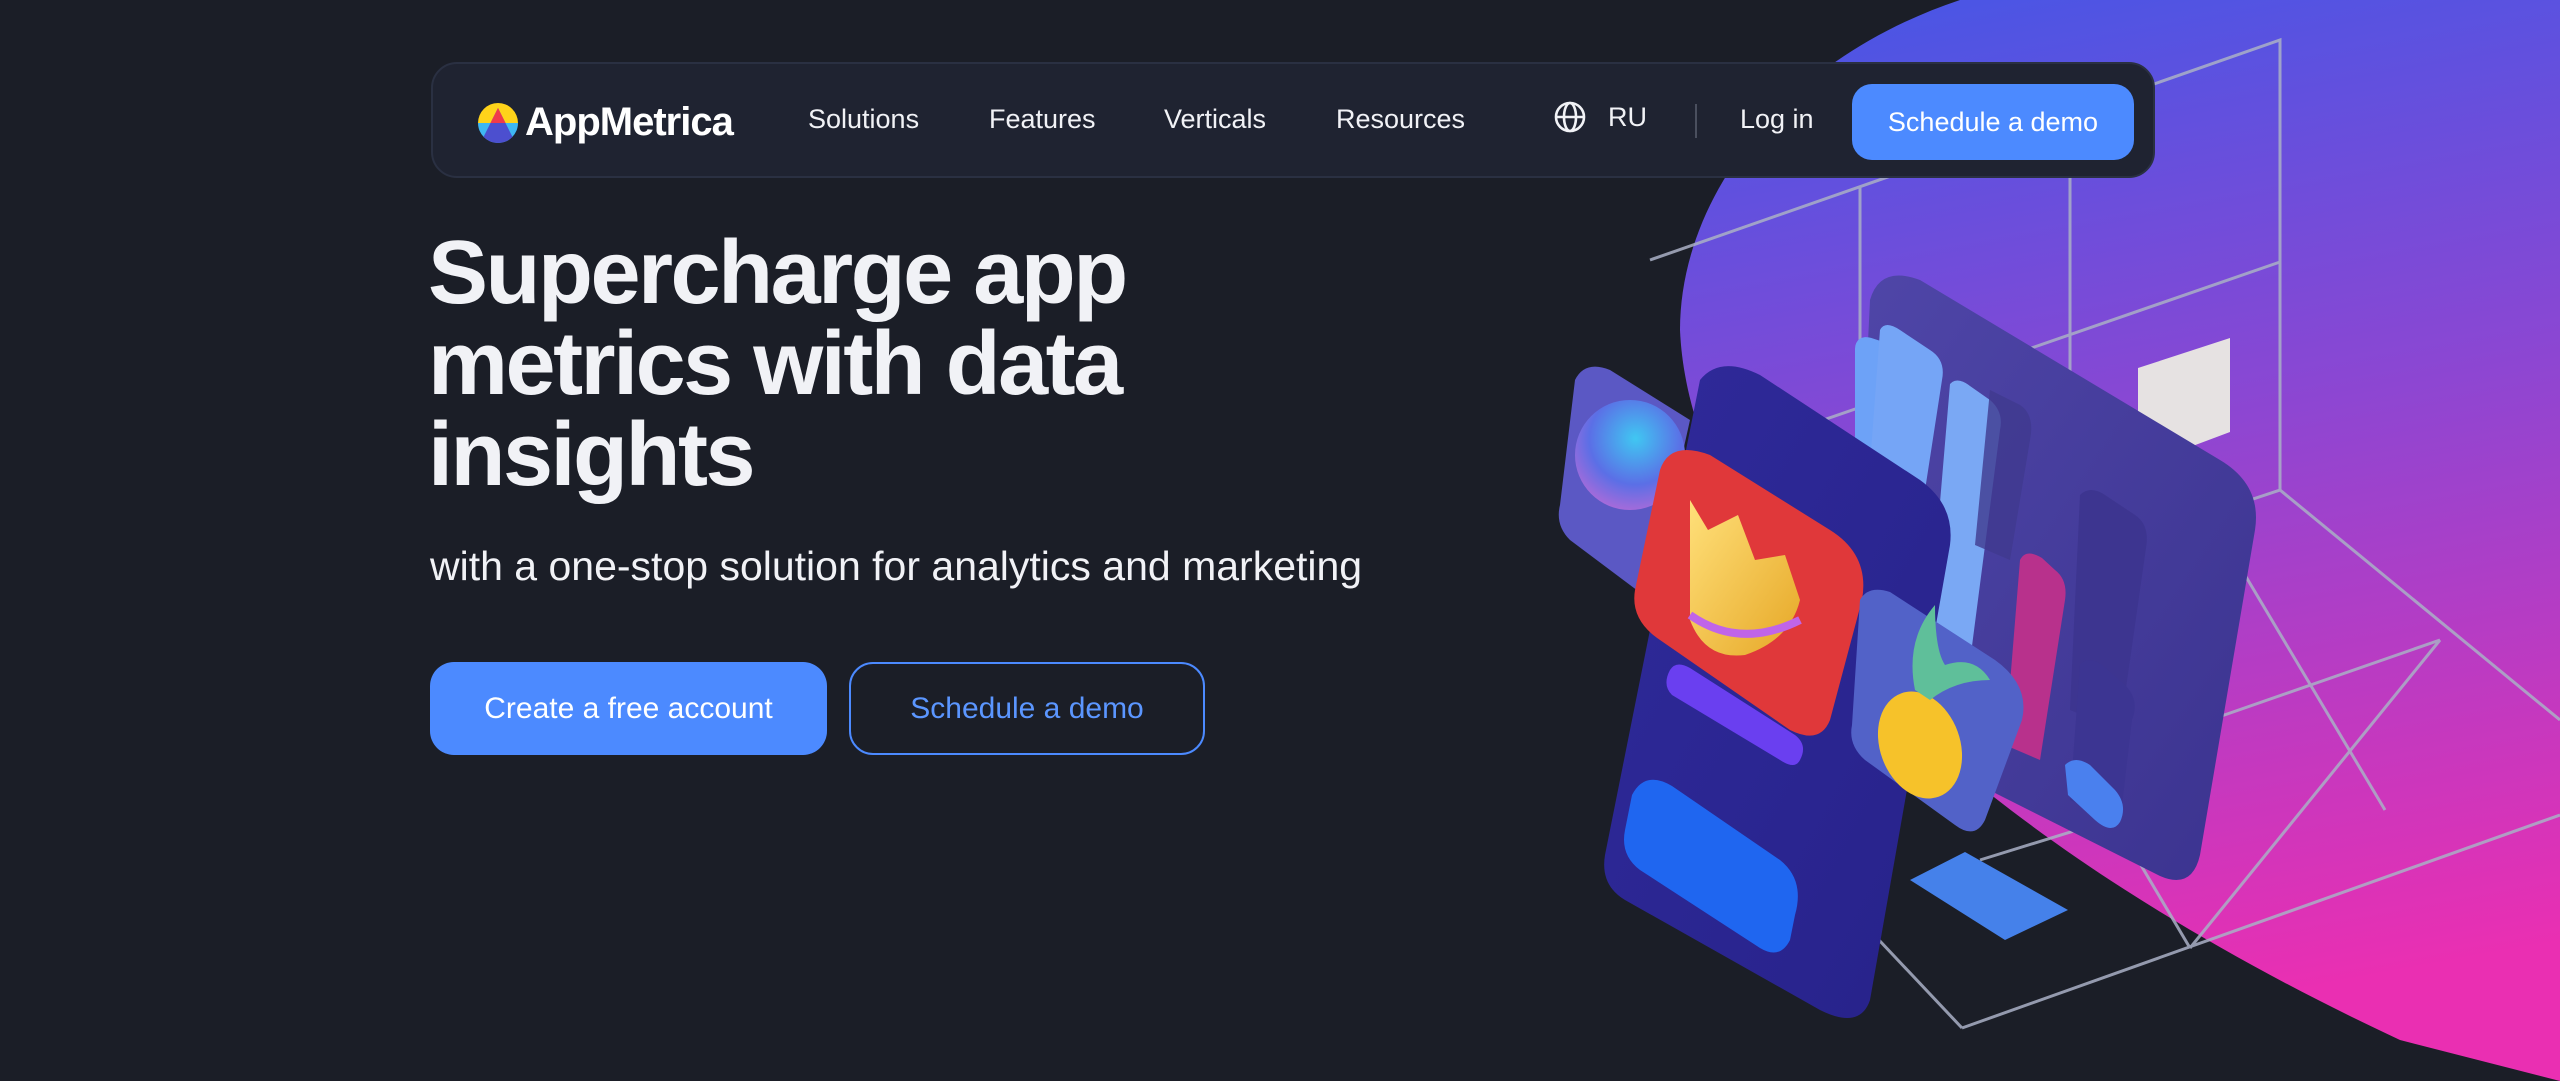 The width and height of the screenshot is (2560, 1081). What do you see at coordinates (1989, 896) in the screenshot?
I see `floor-tile` at bounding box center [1989, 896].